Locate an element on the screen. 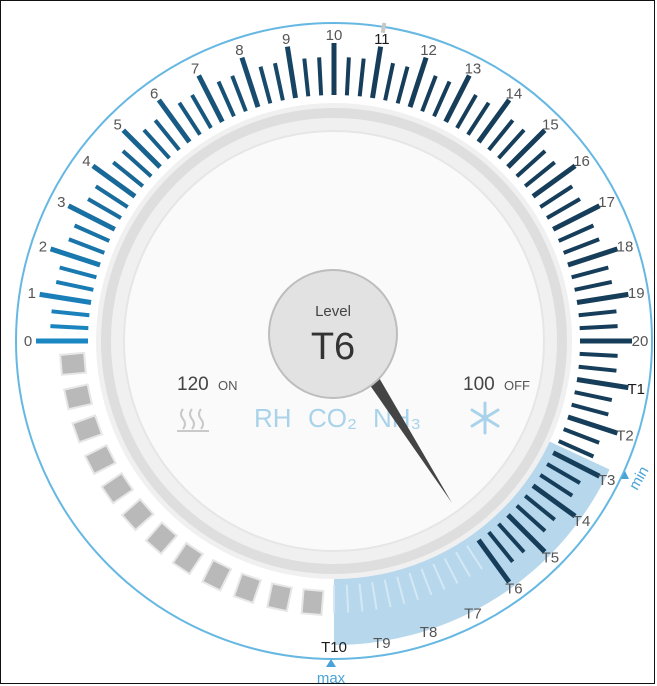 The image size is (657, 686). scale-label: 11 is located at coordinates (382, 39).